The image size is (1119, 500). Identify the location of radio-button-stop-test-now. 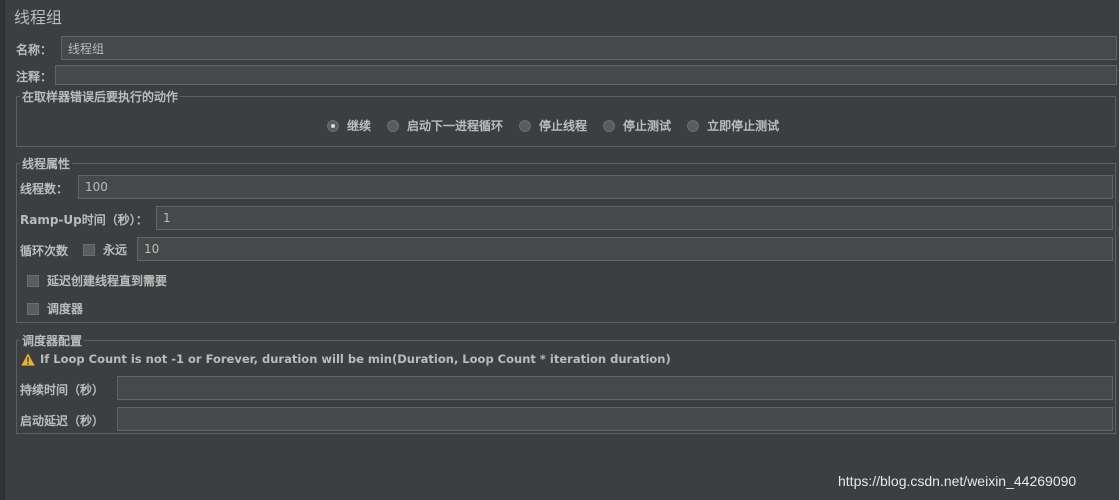
(693, 125).